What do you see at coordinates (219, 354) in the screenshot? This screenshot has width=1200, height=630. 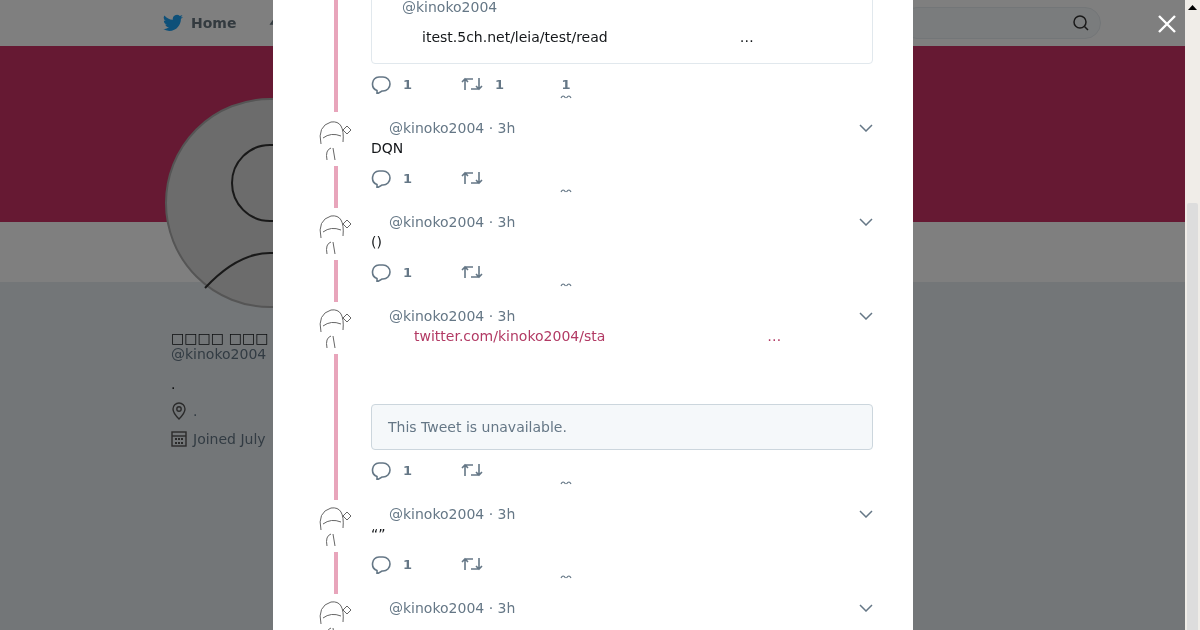 I see `profile-handle: @kinoko2004` at bounding box center [219, 354].